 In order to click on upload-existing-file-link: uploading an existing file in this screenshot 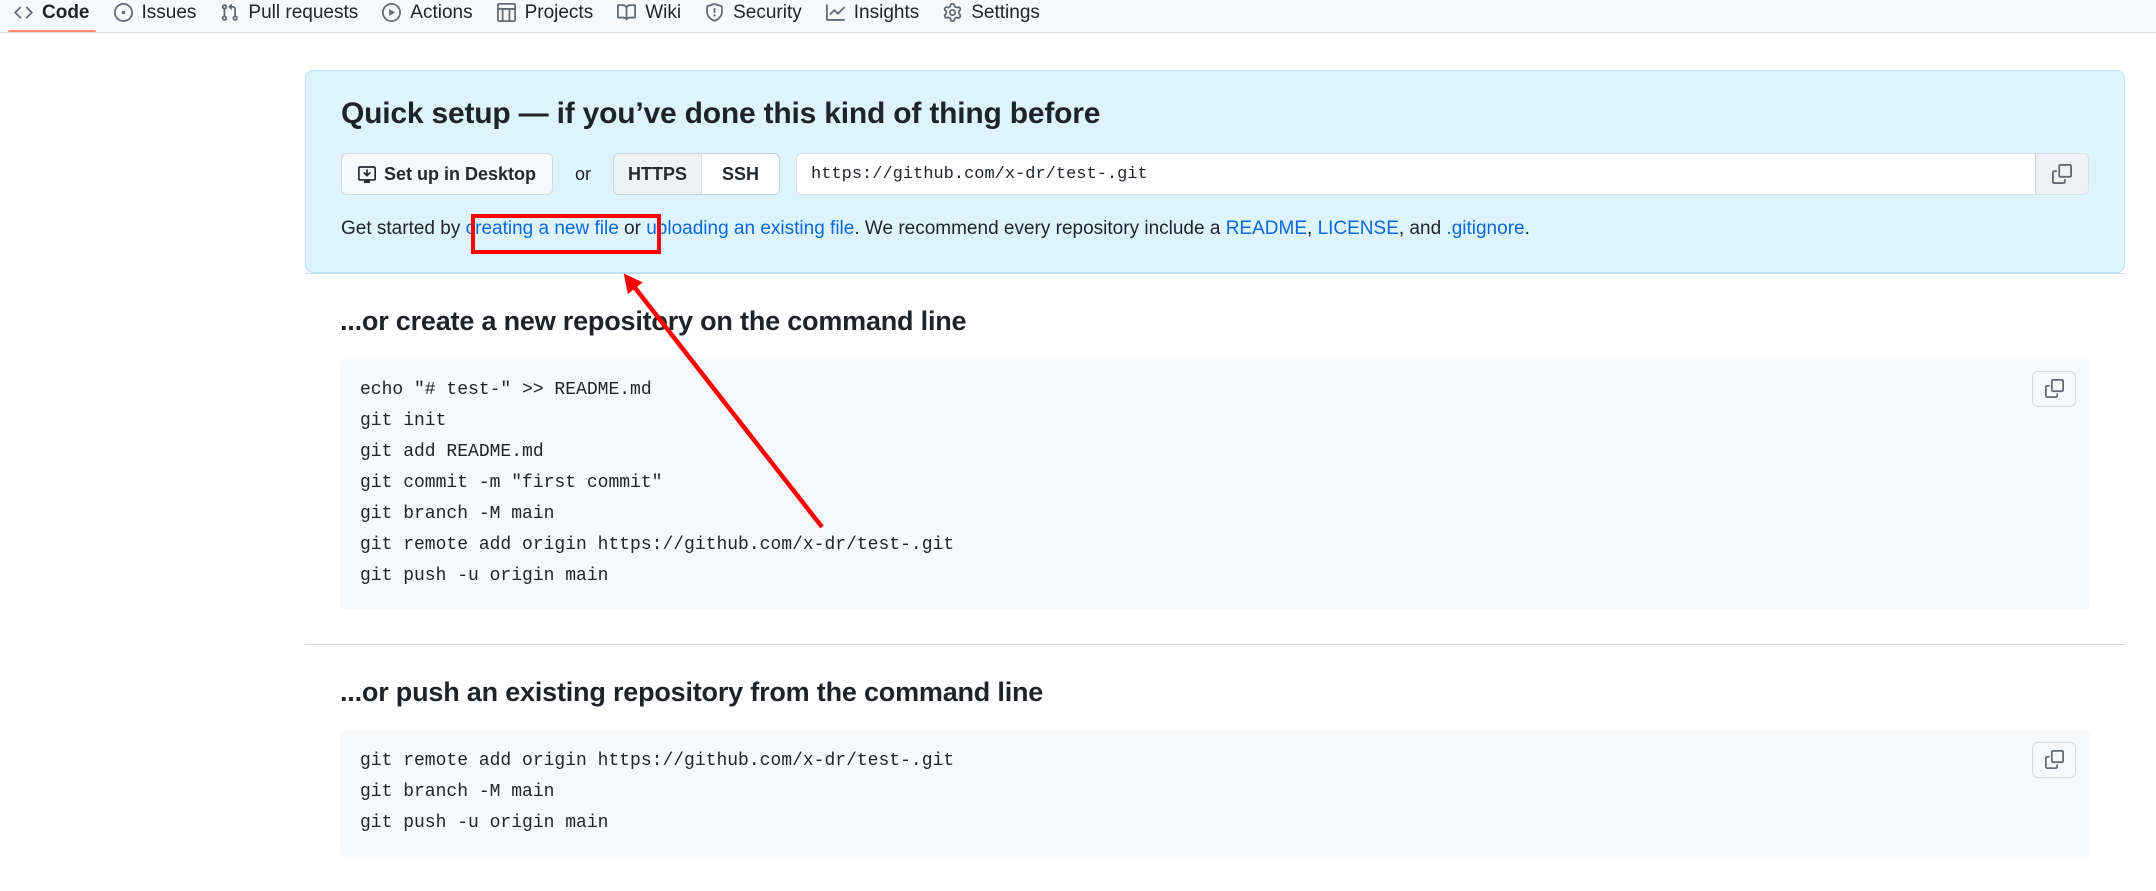, I will do `click(750, 228)`.